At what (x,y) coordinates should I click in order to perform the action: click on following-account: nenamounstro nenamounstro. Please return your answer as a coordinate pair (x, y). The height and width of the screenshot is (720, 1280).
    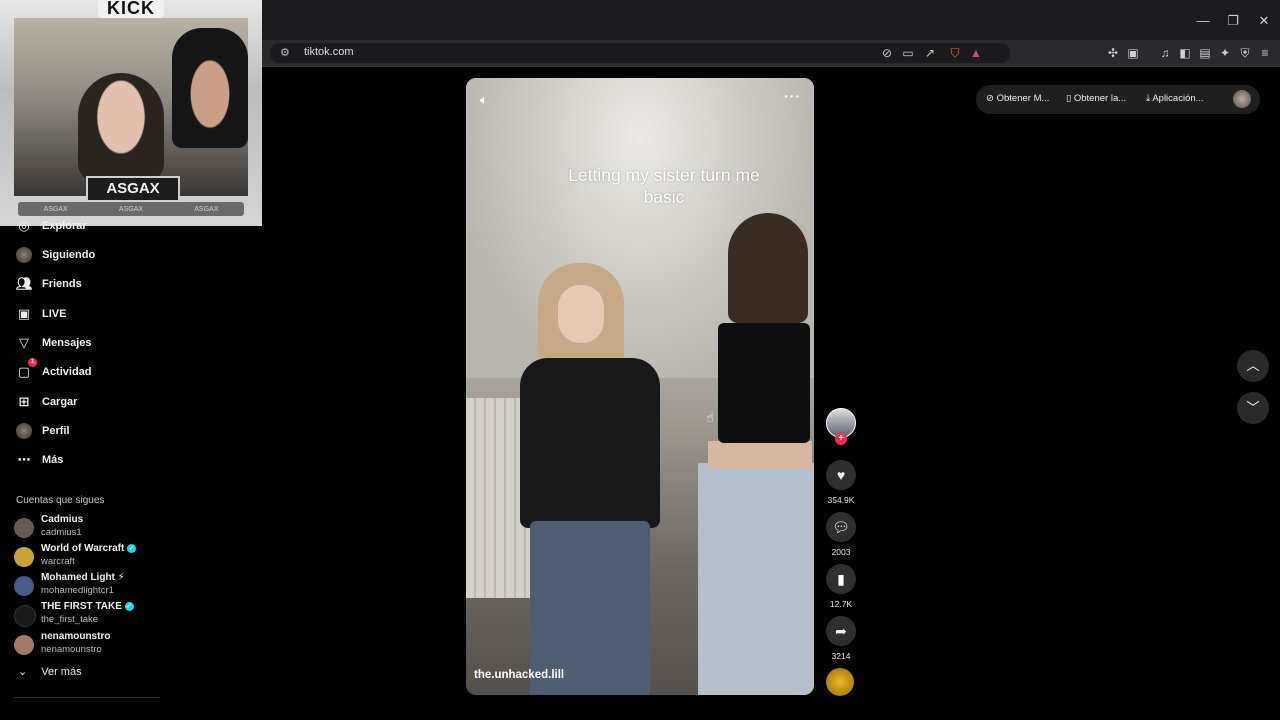
    Looking at the image, I should click on (89, 645).